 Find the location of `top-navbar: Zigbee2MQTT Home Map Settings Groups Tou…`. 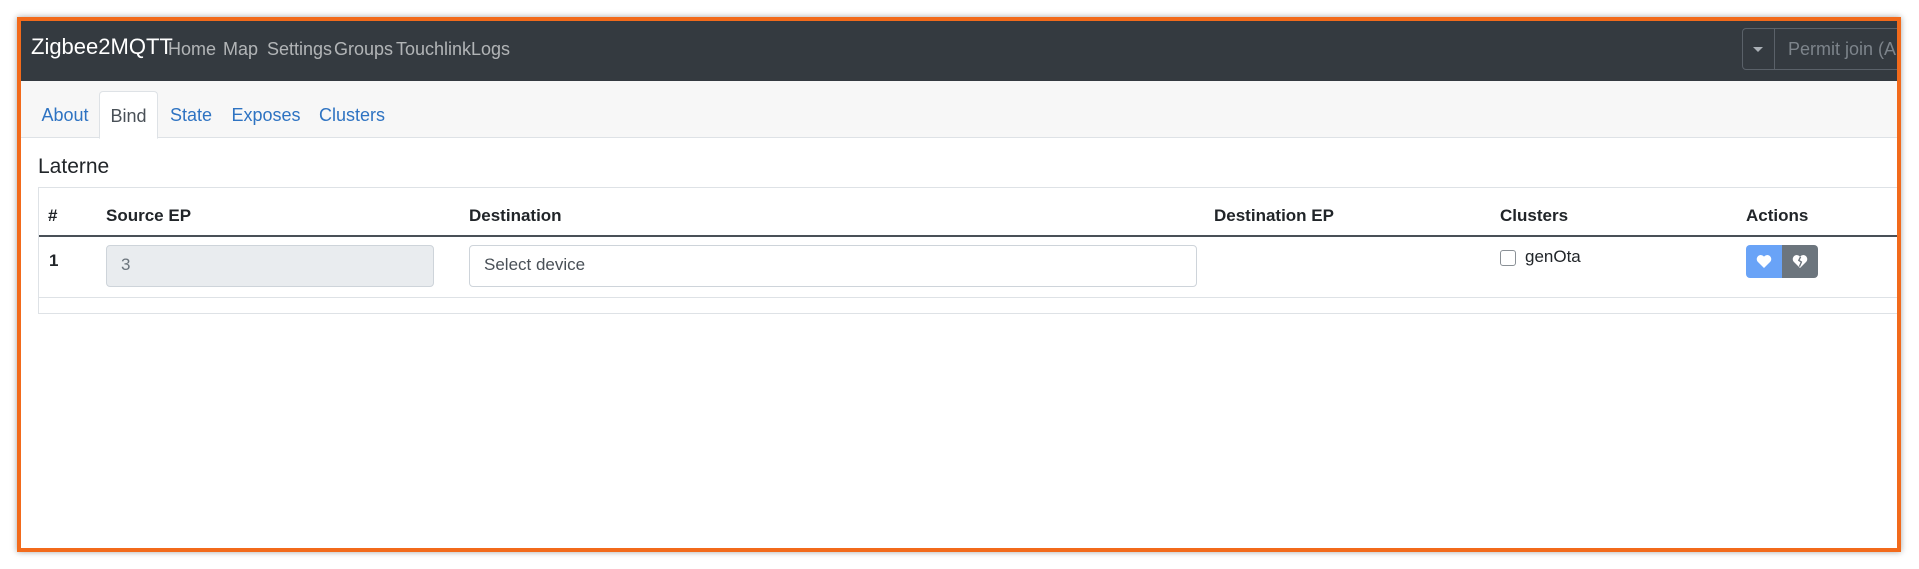

top-navbar: Zigbee2MQTT Home Map Settings Groups Tou… is located at coordinates (959, 51).